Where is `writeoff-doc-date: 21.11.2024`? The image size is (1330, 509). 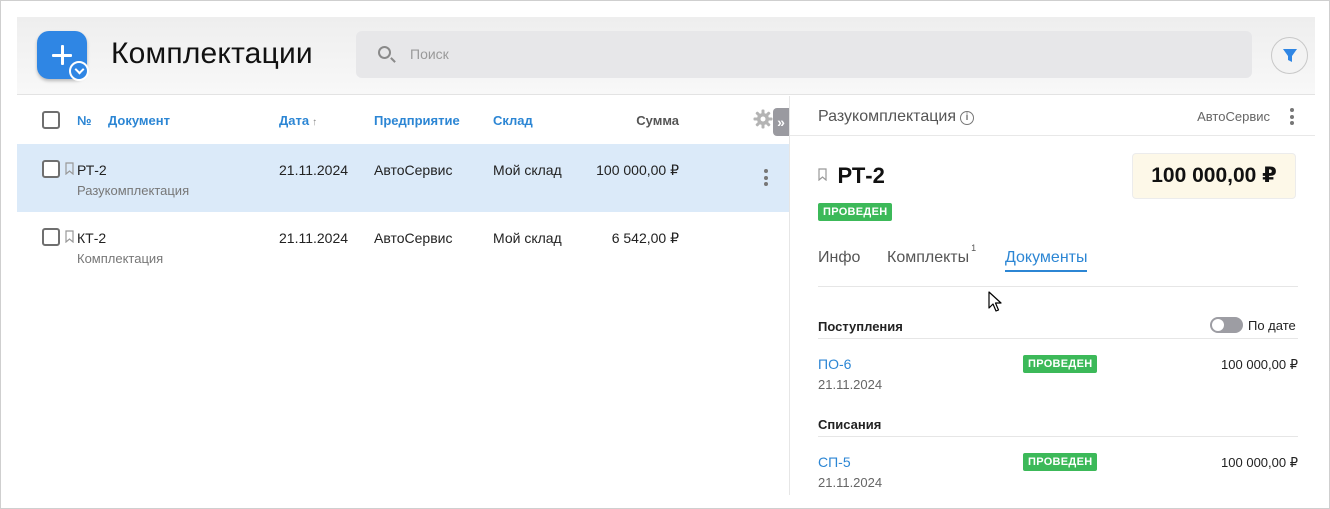
writeoff-doc-date: 21.11.2024 is located at coordinates (850, 482).